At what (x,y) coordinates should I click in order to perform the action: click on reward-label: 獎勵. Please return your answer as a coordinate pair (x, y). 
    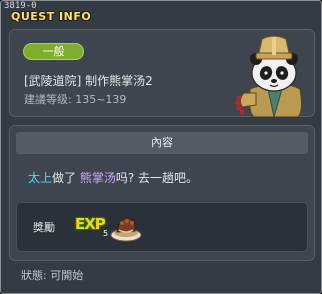
    Looking at the image, I should click on (44, 227).